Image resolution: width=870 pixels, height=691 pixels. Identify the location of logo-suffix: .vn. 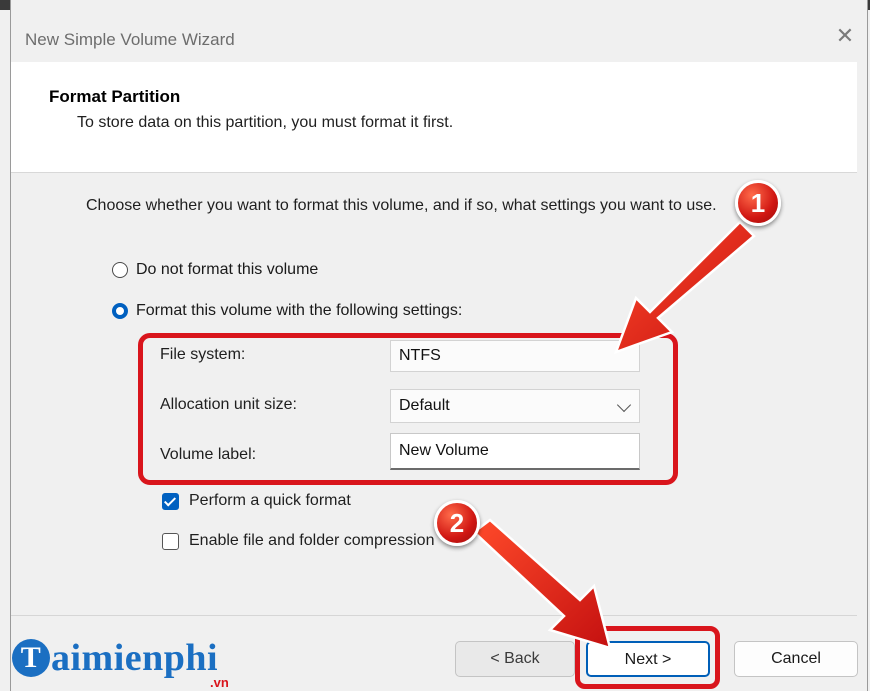
(219, 682).